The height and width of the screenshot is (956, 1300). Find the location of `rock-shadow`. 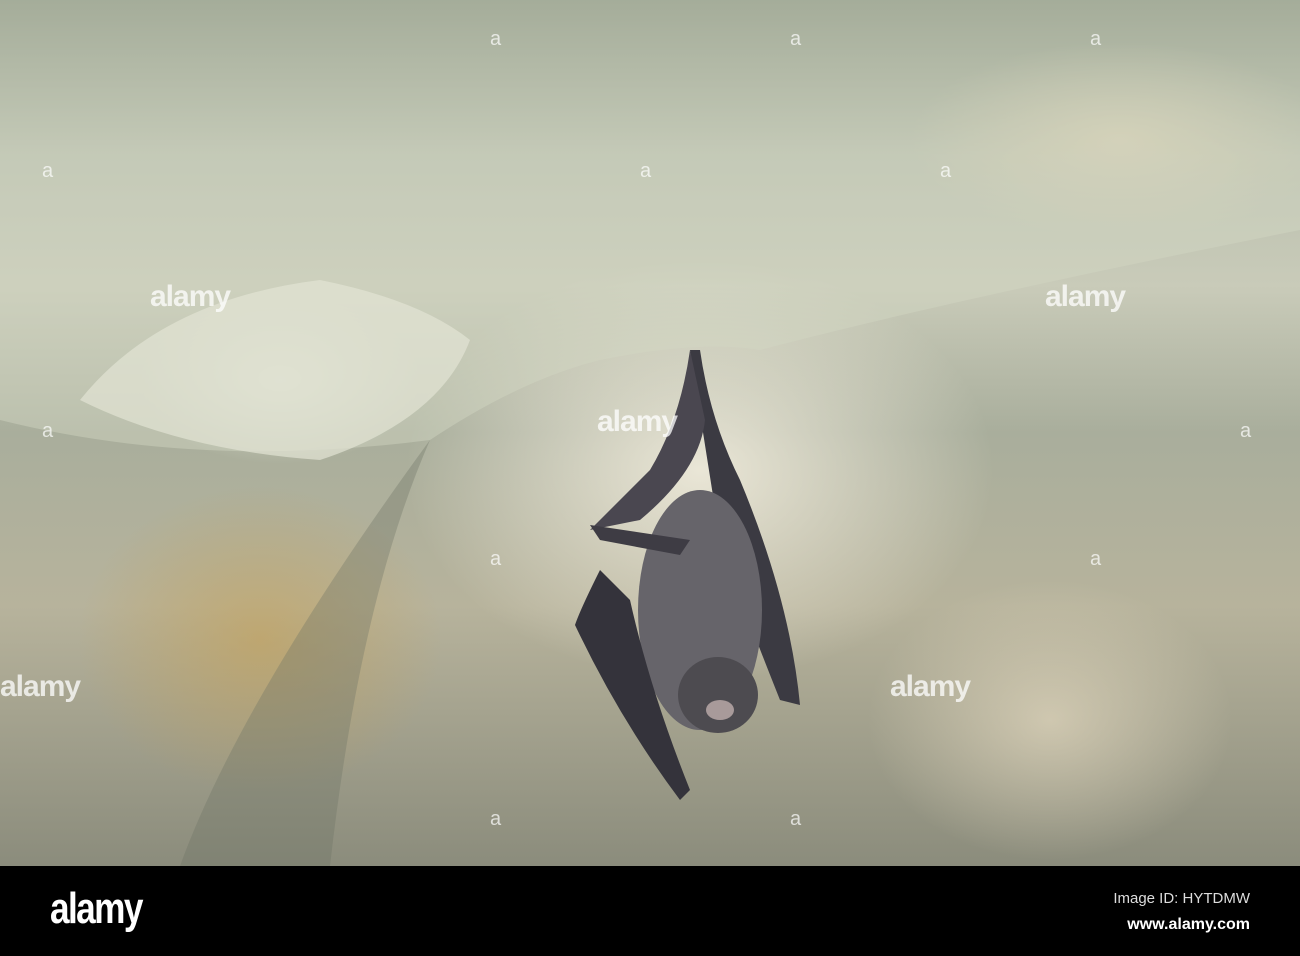

rock-shadow is located at coordinates (305, 653).